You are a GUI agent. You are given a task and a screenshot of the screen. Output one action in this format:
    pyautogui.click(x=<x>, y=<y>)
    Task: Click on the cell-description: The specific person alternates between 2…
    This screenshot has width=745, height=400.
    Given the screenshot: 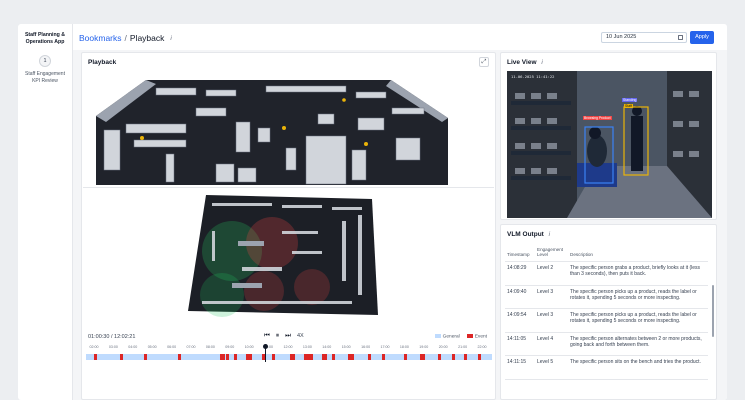 What is the action you would take?
    pyautogui.click(x=638, y=344)
    